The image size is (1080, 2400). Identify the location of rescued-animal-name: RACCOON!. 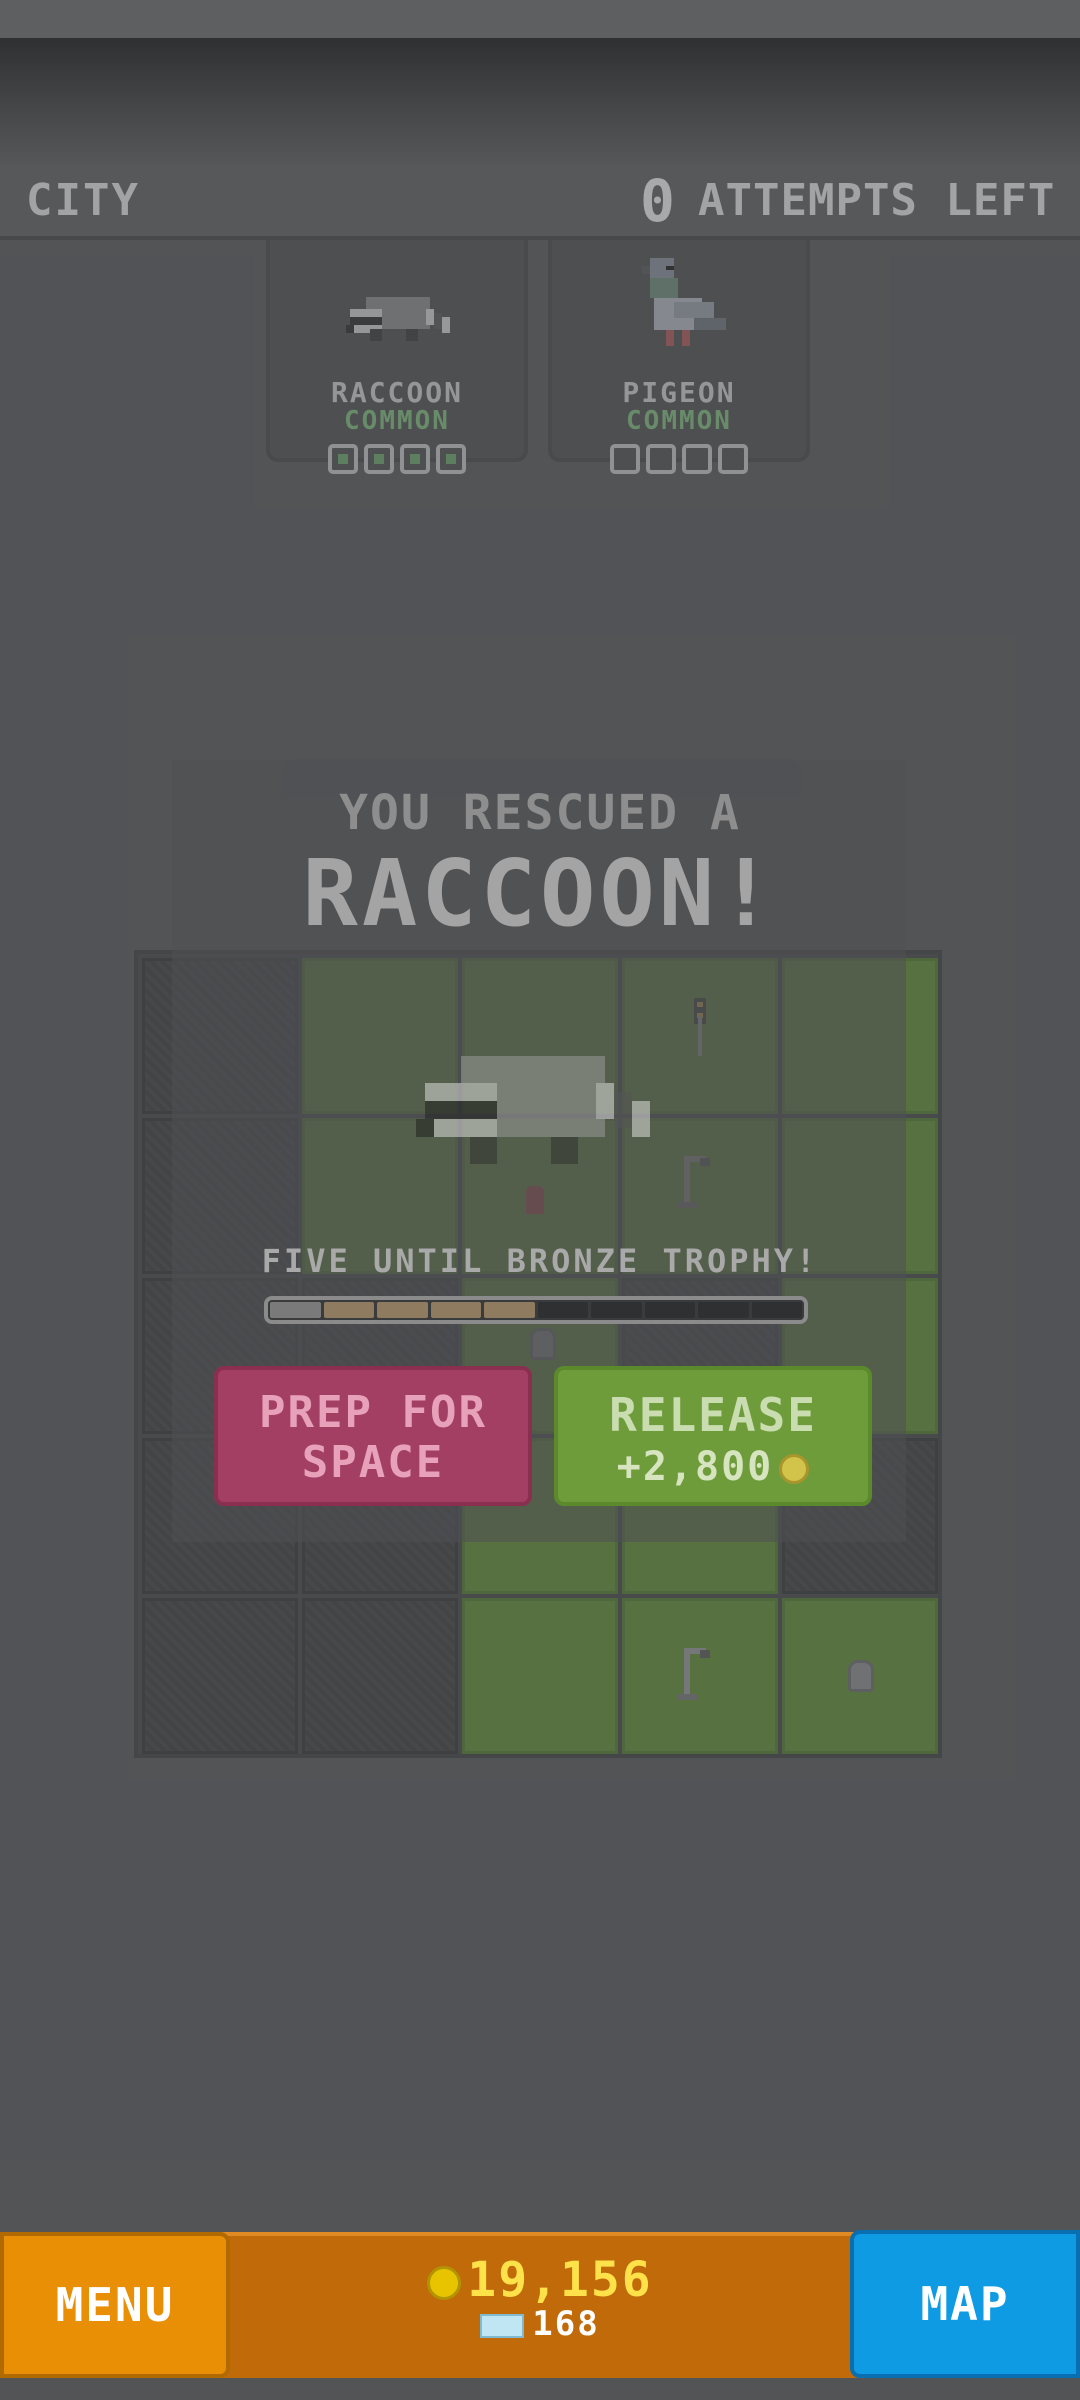
(540, 893).